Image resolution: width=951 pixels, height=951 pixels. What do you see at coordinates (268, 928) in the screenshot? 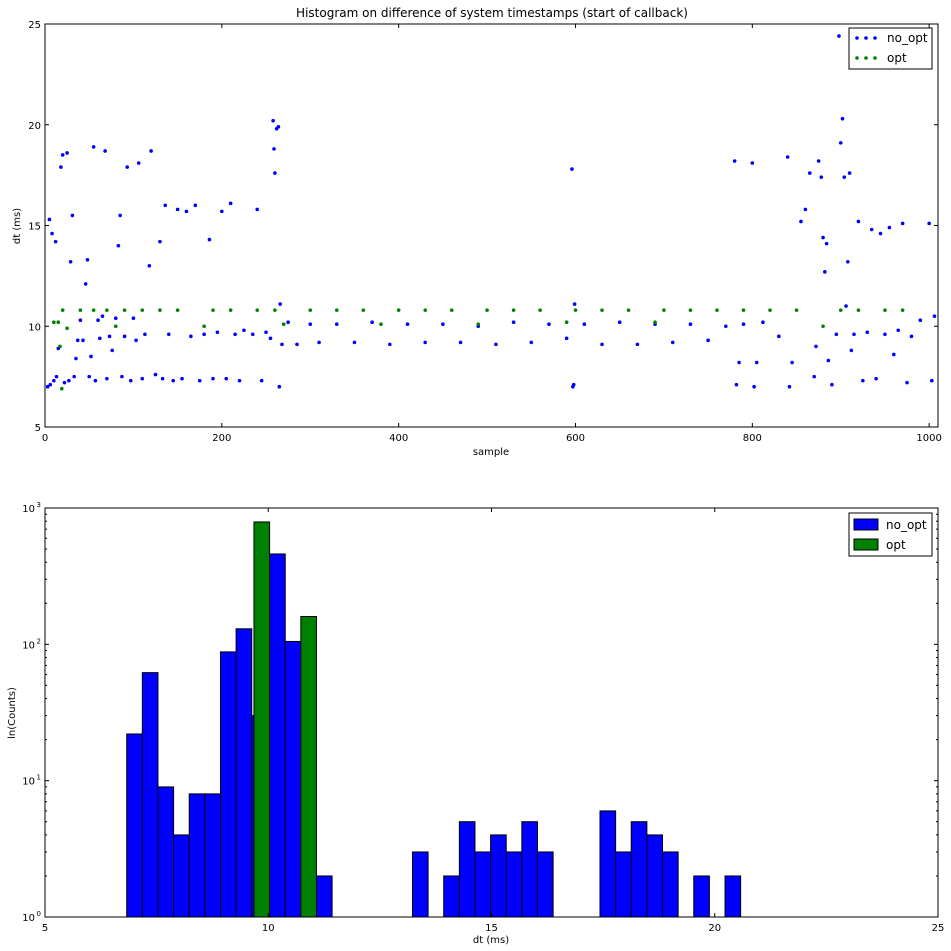
I see `x-tick-label: 10` at bounding box center [268, 928].